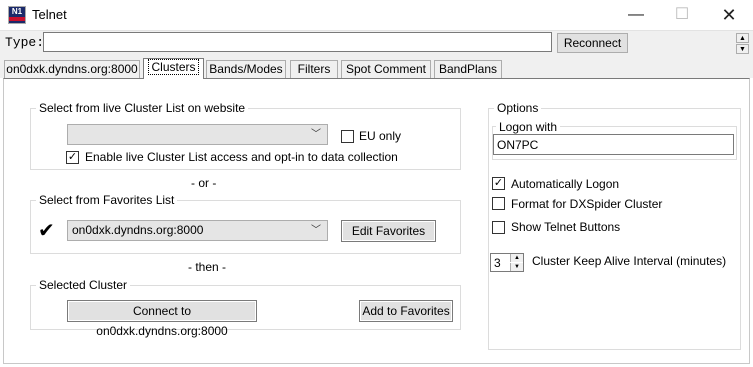 This screenshot has height=367, width=753. Describe the element at coordinates (497, 263) in the screenshot. I see `keepalive-value: 3` at that location.